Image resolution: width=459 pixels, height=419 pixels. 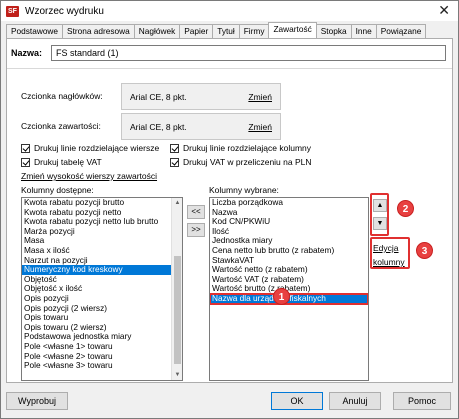 I want to click on tab-zawartosc: Zawartość, so click(x=292, y=30).